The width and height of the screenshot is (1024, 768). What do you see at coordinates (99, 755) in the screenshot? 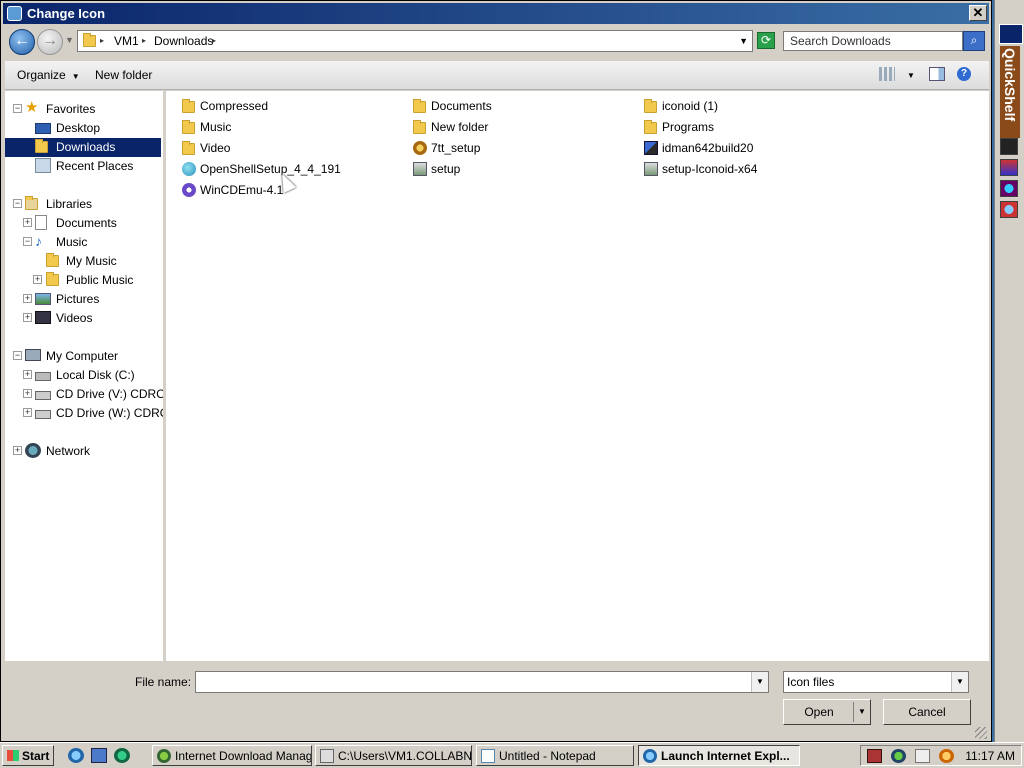
I see `show-desktop-icon` at bounding box center [99, 755].